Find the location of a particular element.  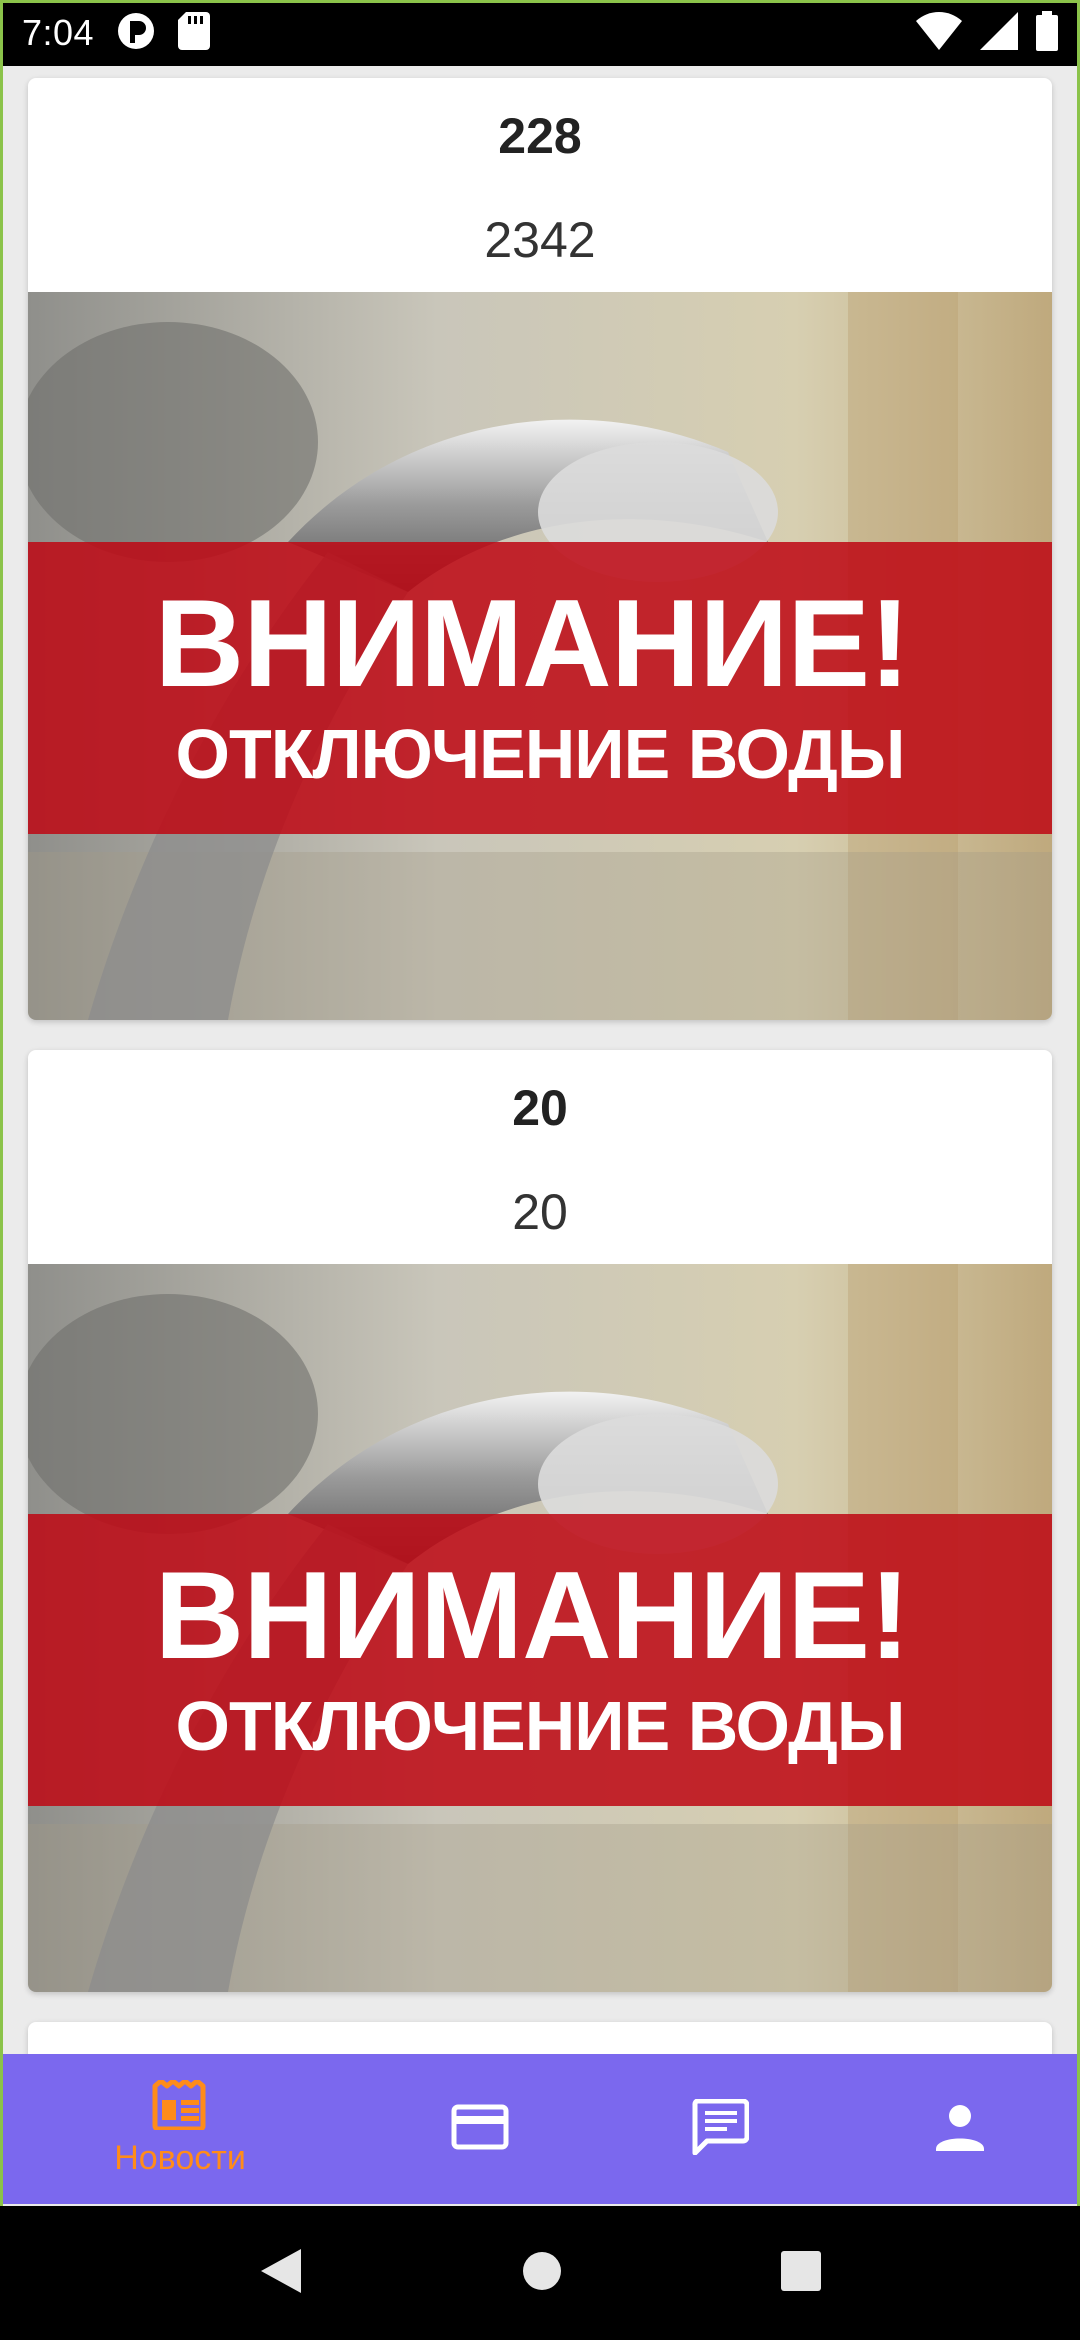

message-icon is located at coordinates (720, 2129).